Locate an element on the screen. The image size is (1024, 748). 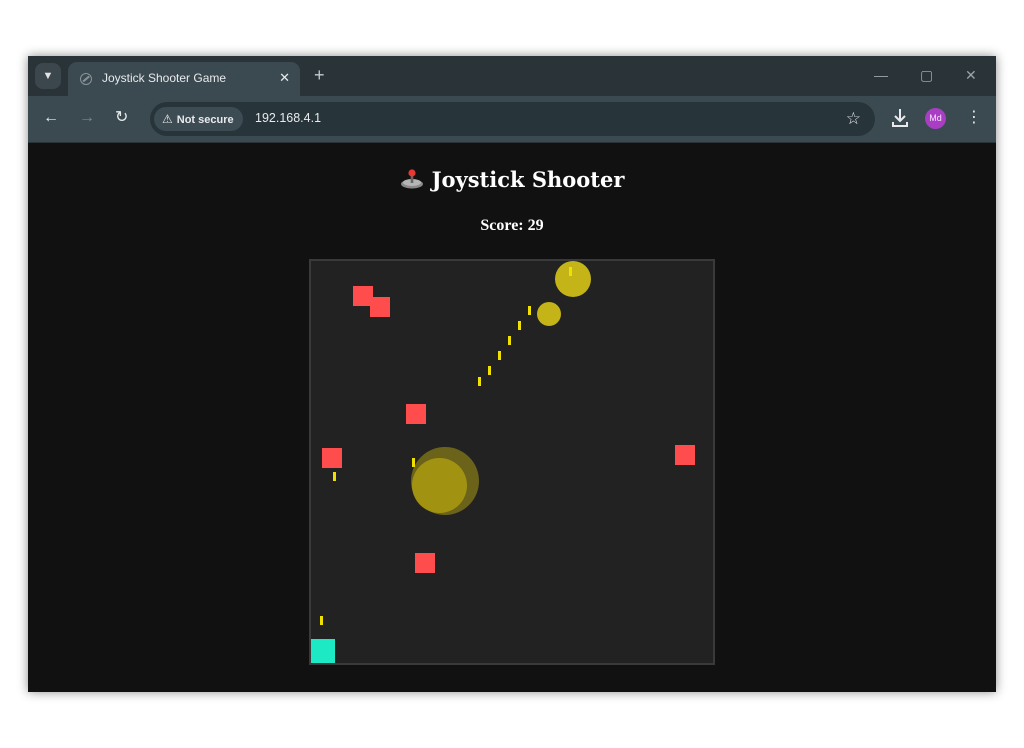
minimize-icon: — is located at coordinates (881, 75).